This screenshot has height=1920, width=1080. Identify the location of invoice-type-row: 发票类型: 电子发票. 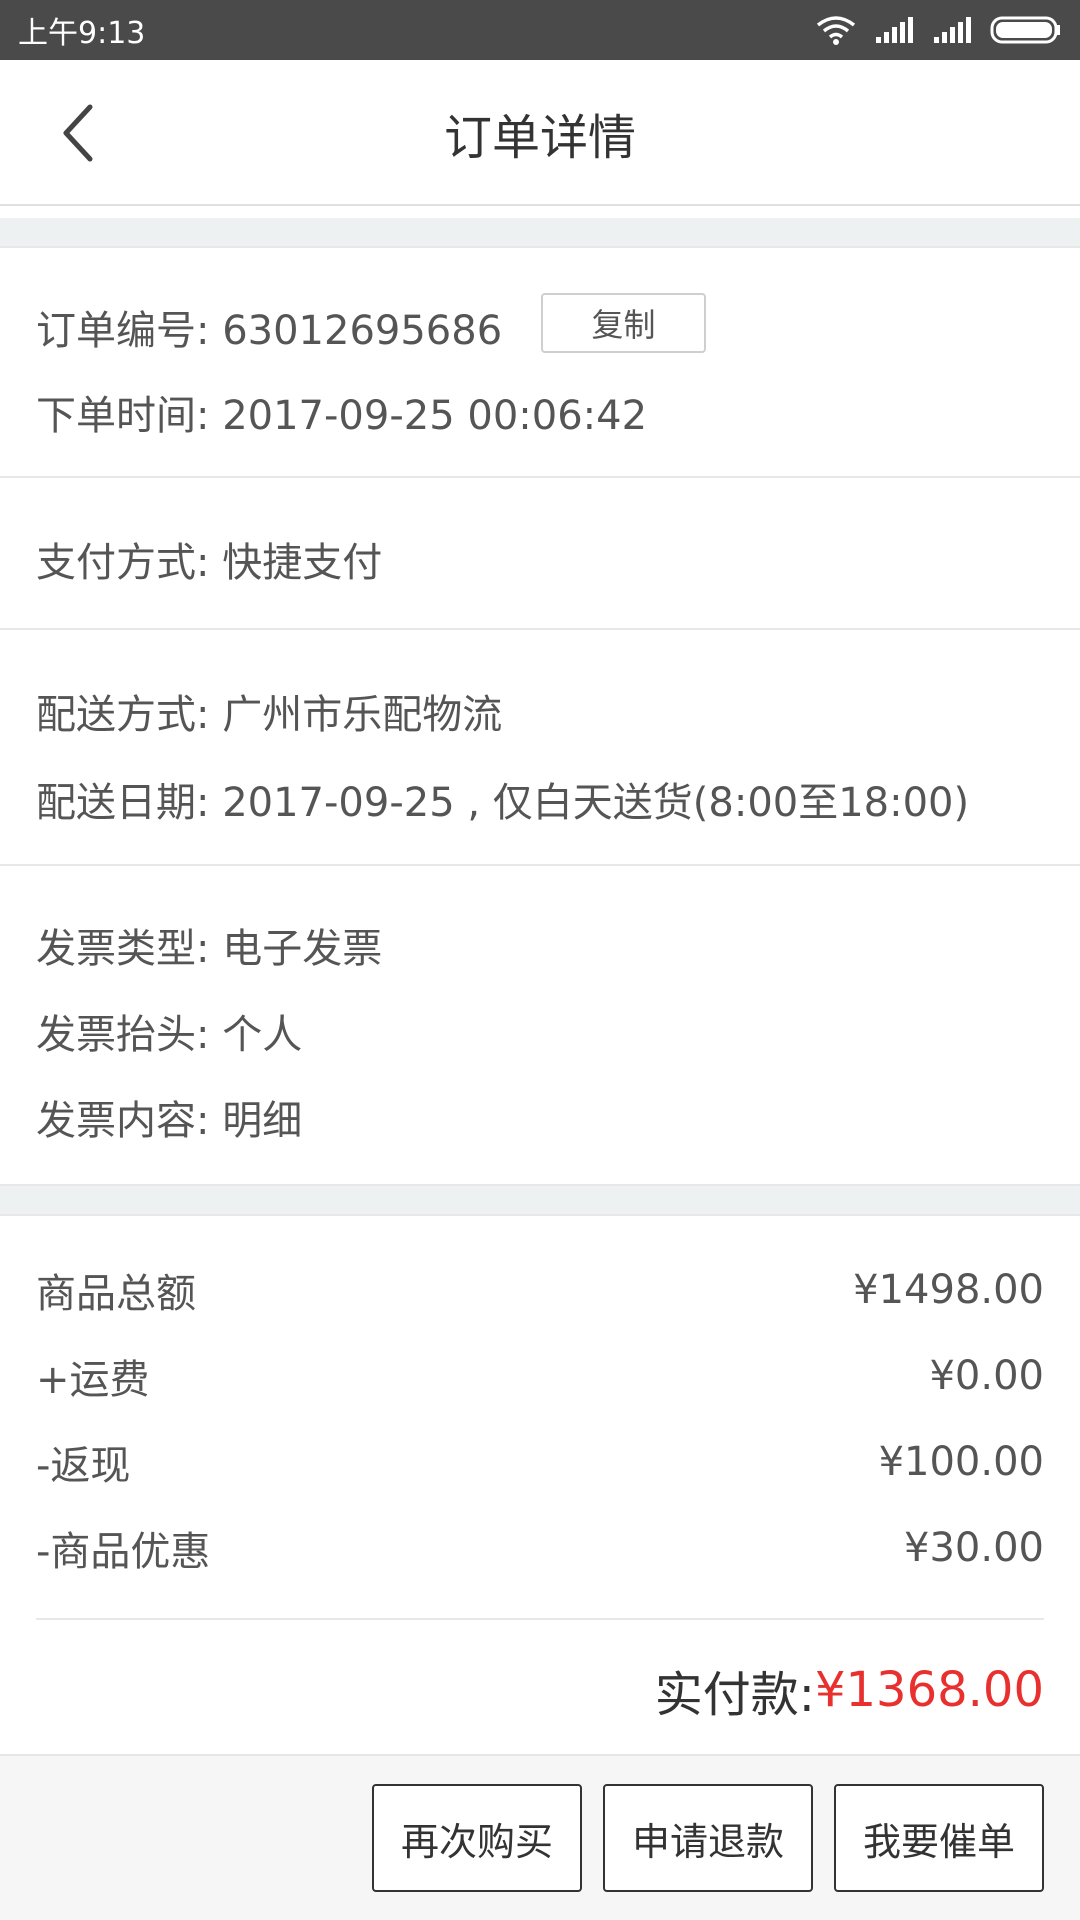
(209, 945).